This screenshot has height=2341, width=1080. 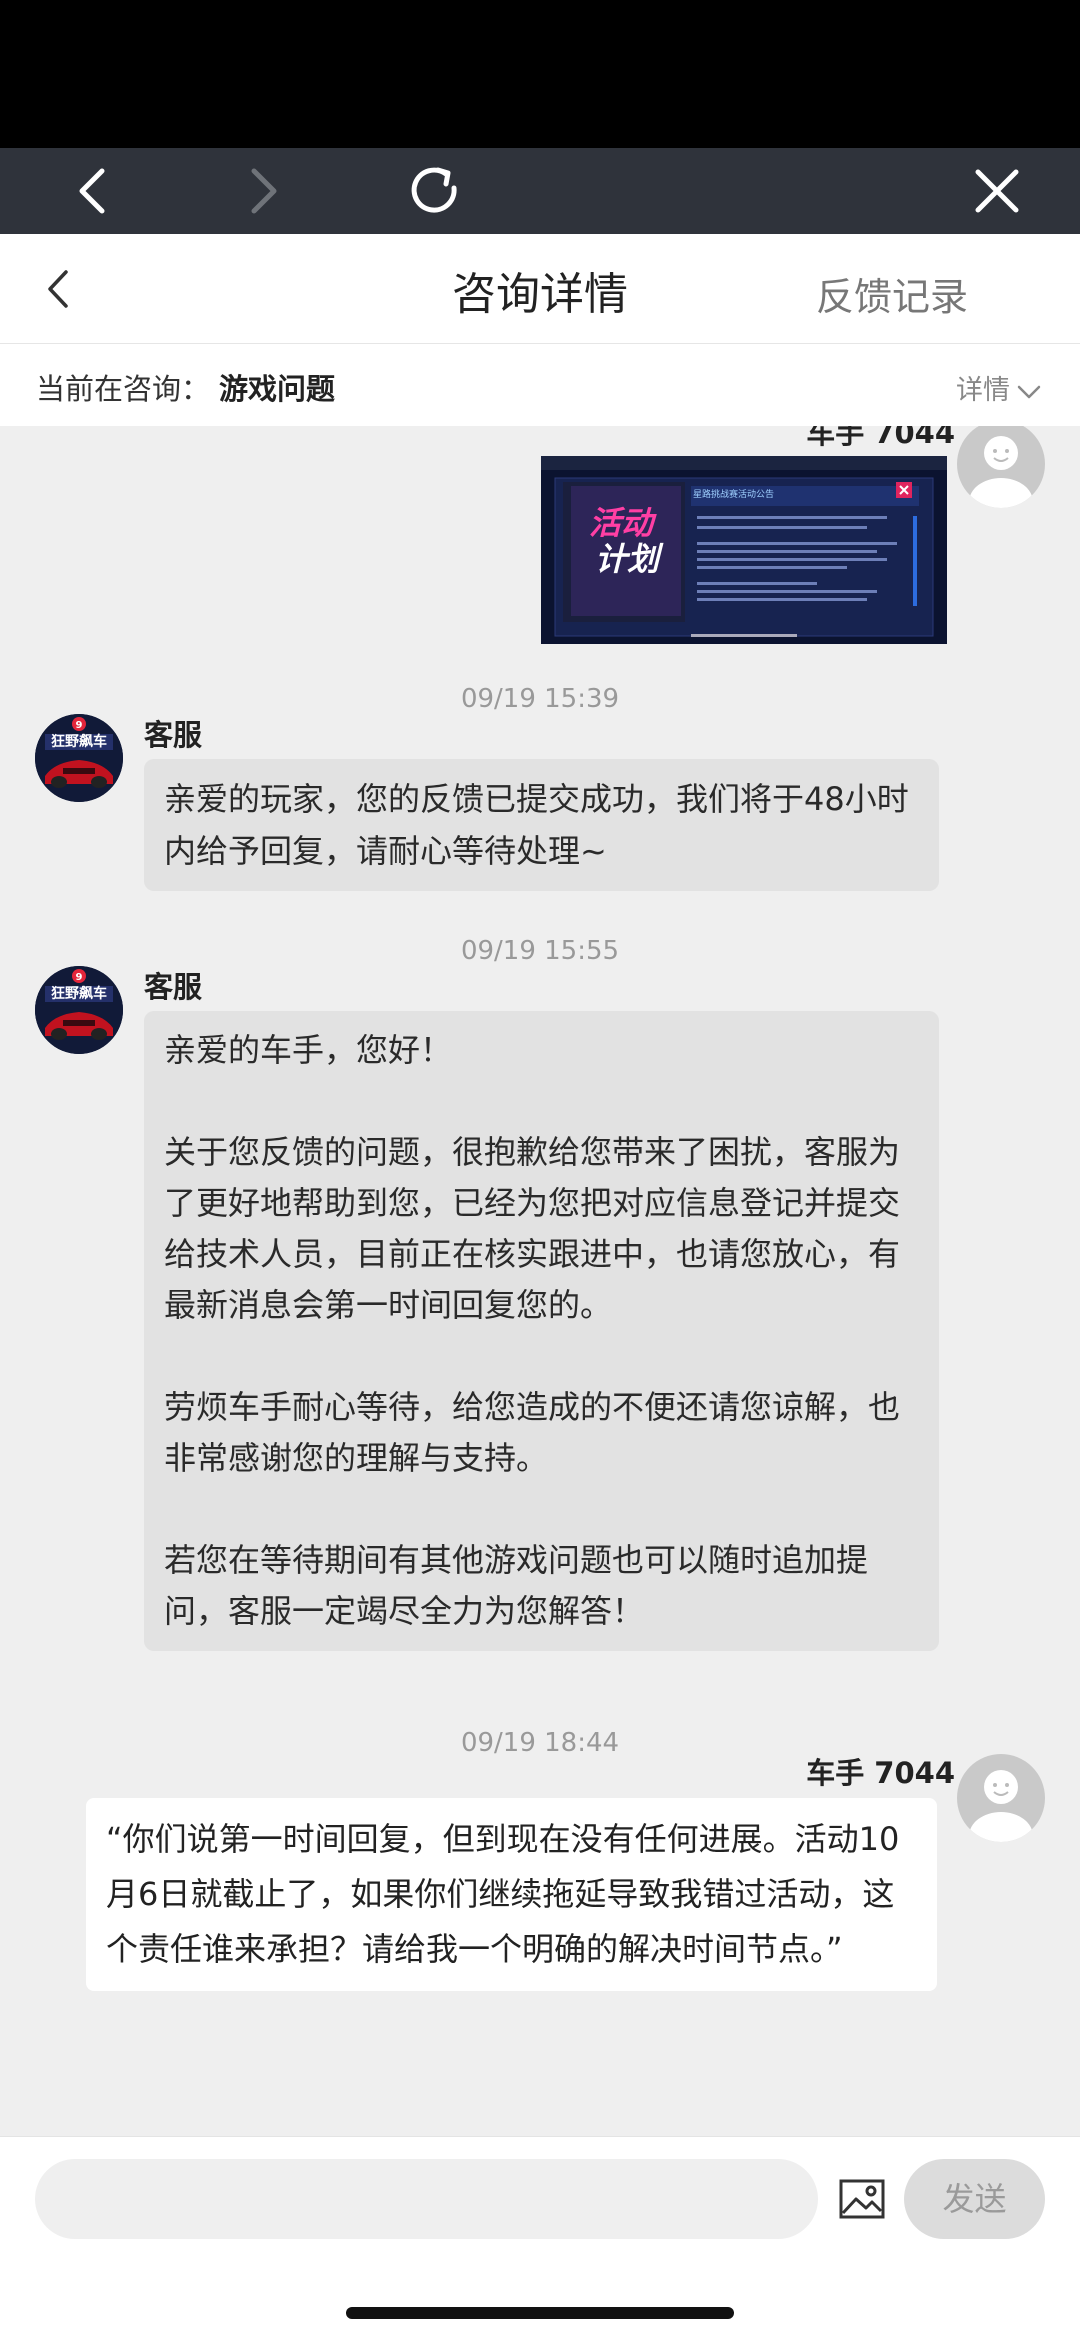 I want to click on image-icon, so click(x=862, y=2199).